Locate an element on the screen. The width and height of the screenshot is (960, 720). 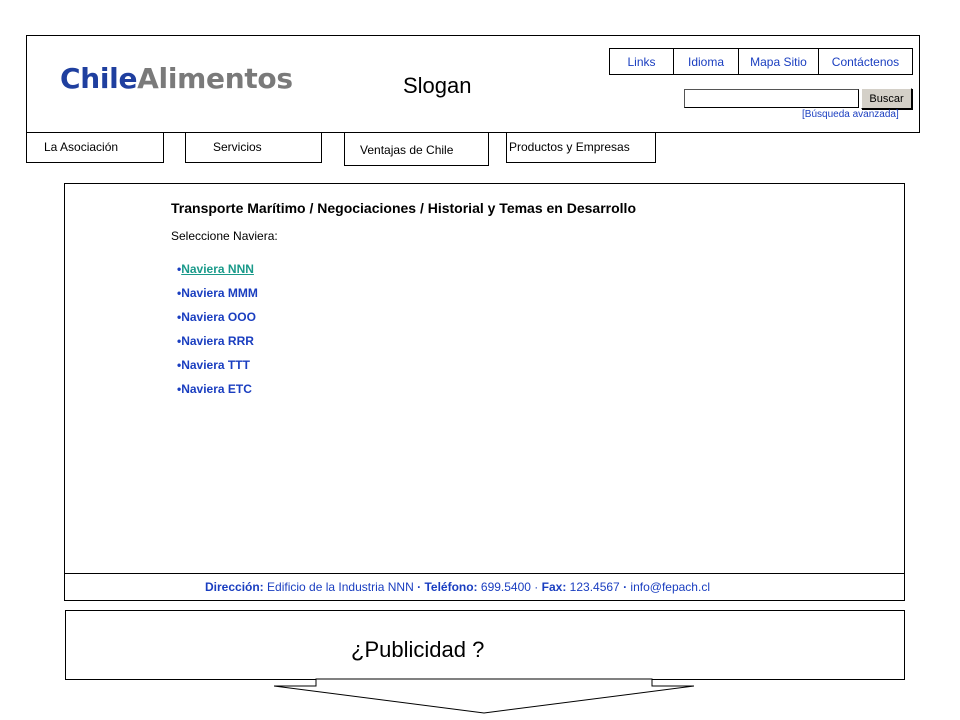
tab-label: La Asociación is located at coordinates (81, 147).